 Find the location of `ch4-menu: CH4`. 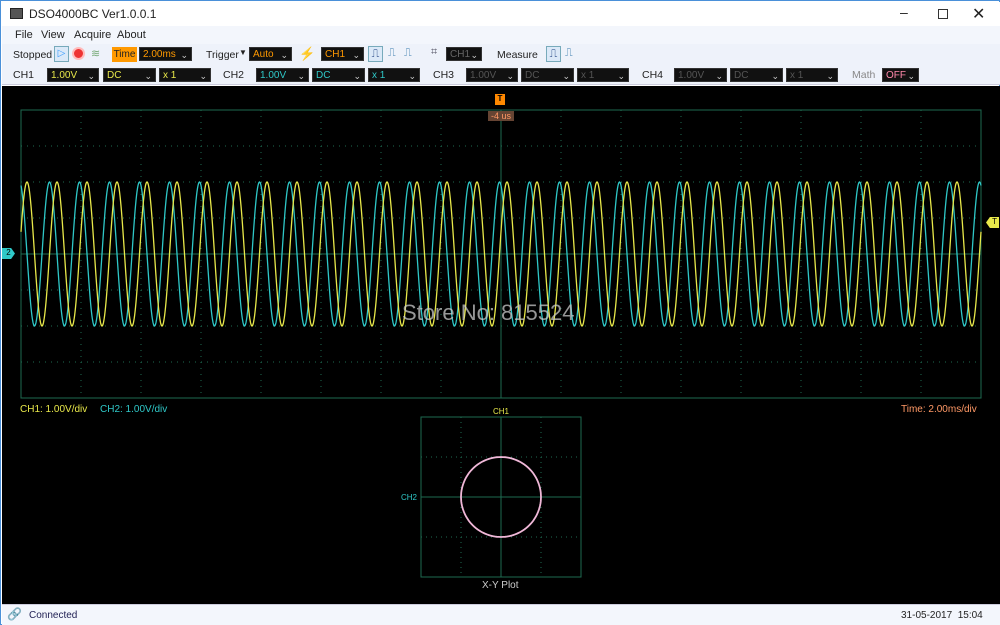

ch4-menu: CH4 is located at coordinates (652, 75).